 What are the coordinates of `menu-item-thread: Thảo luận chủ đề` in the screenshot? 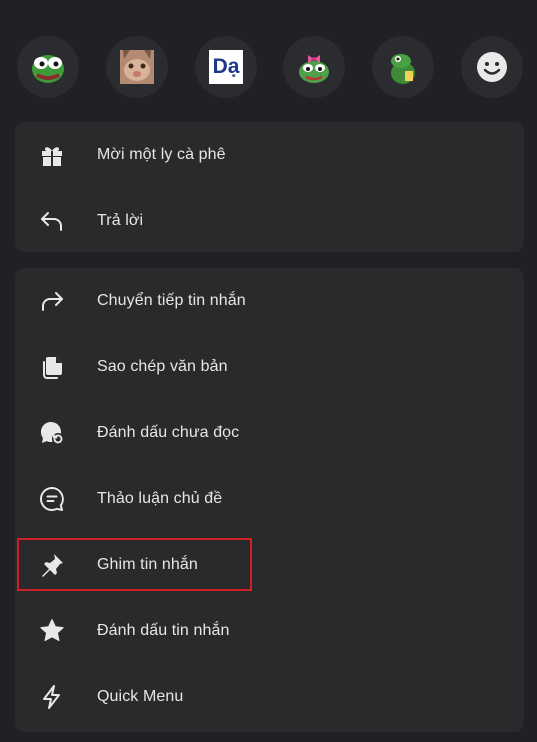 It's located at (269, 499).